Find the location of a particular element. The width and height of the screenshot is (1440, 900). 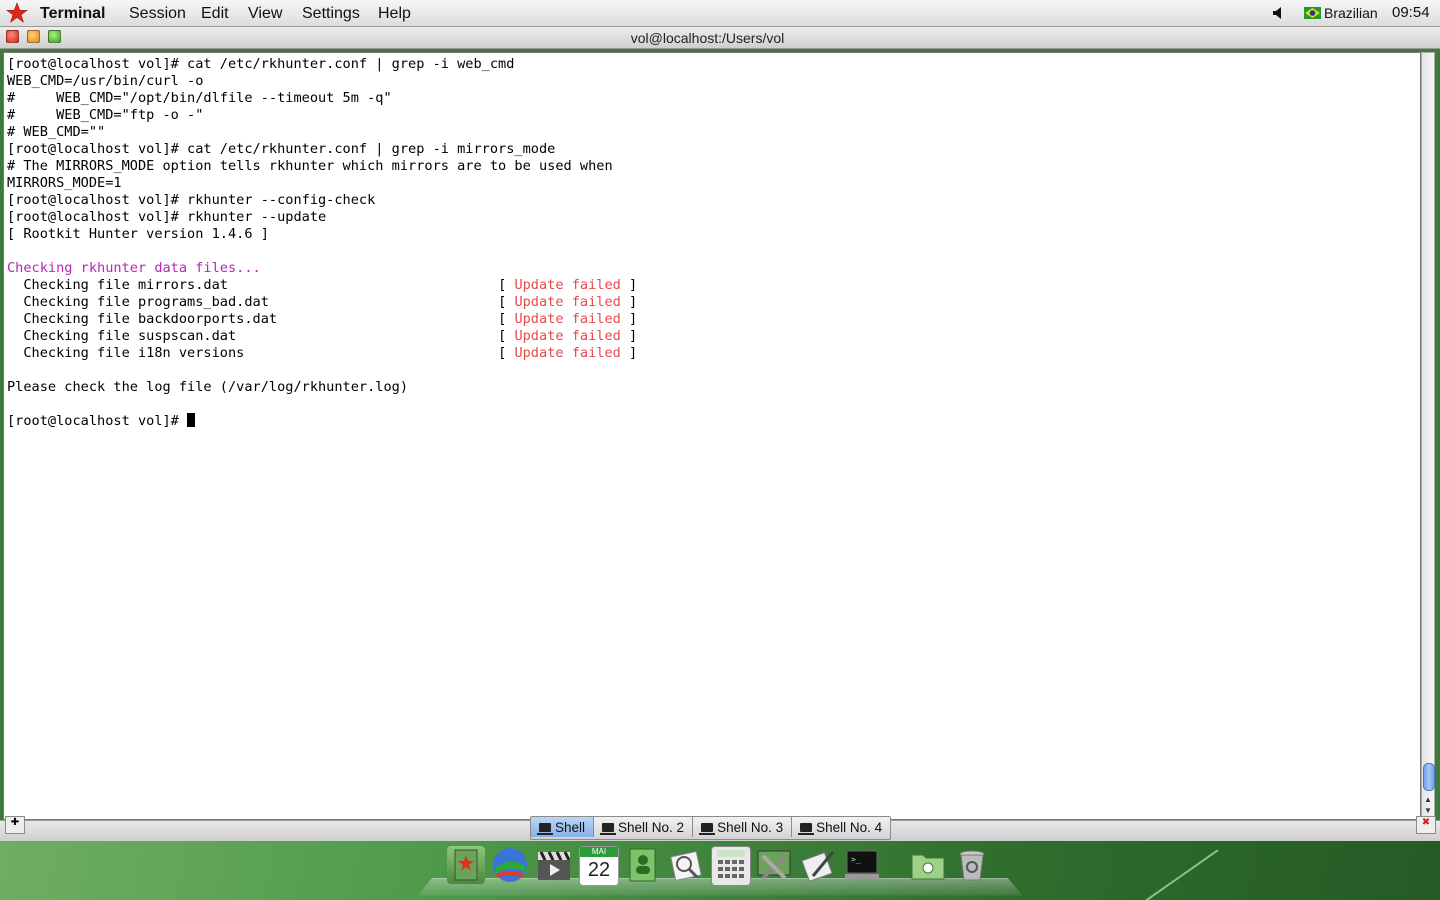

volume-speaker-icon is located at coordinates (1279, 13).